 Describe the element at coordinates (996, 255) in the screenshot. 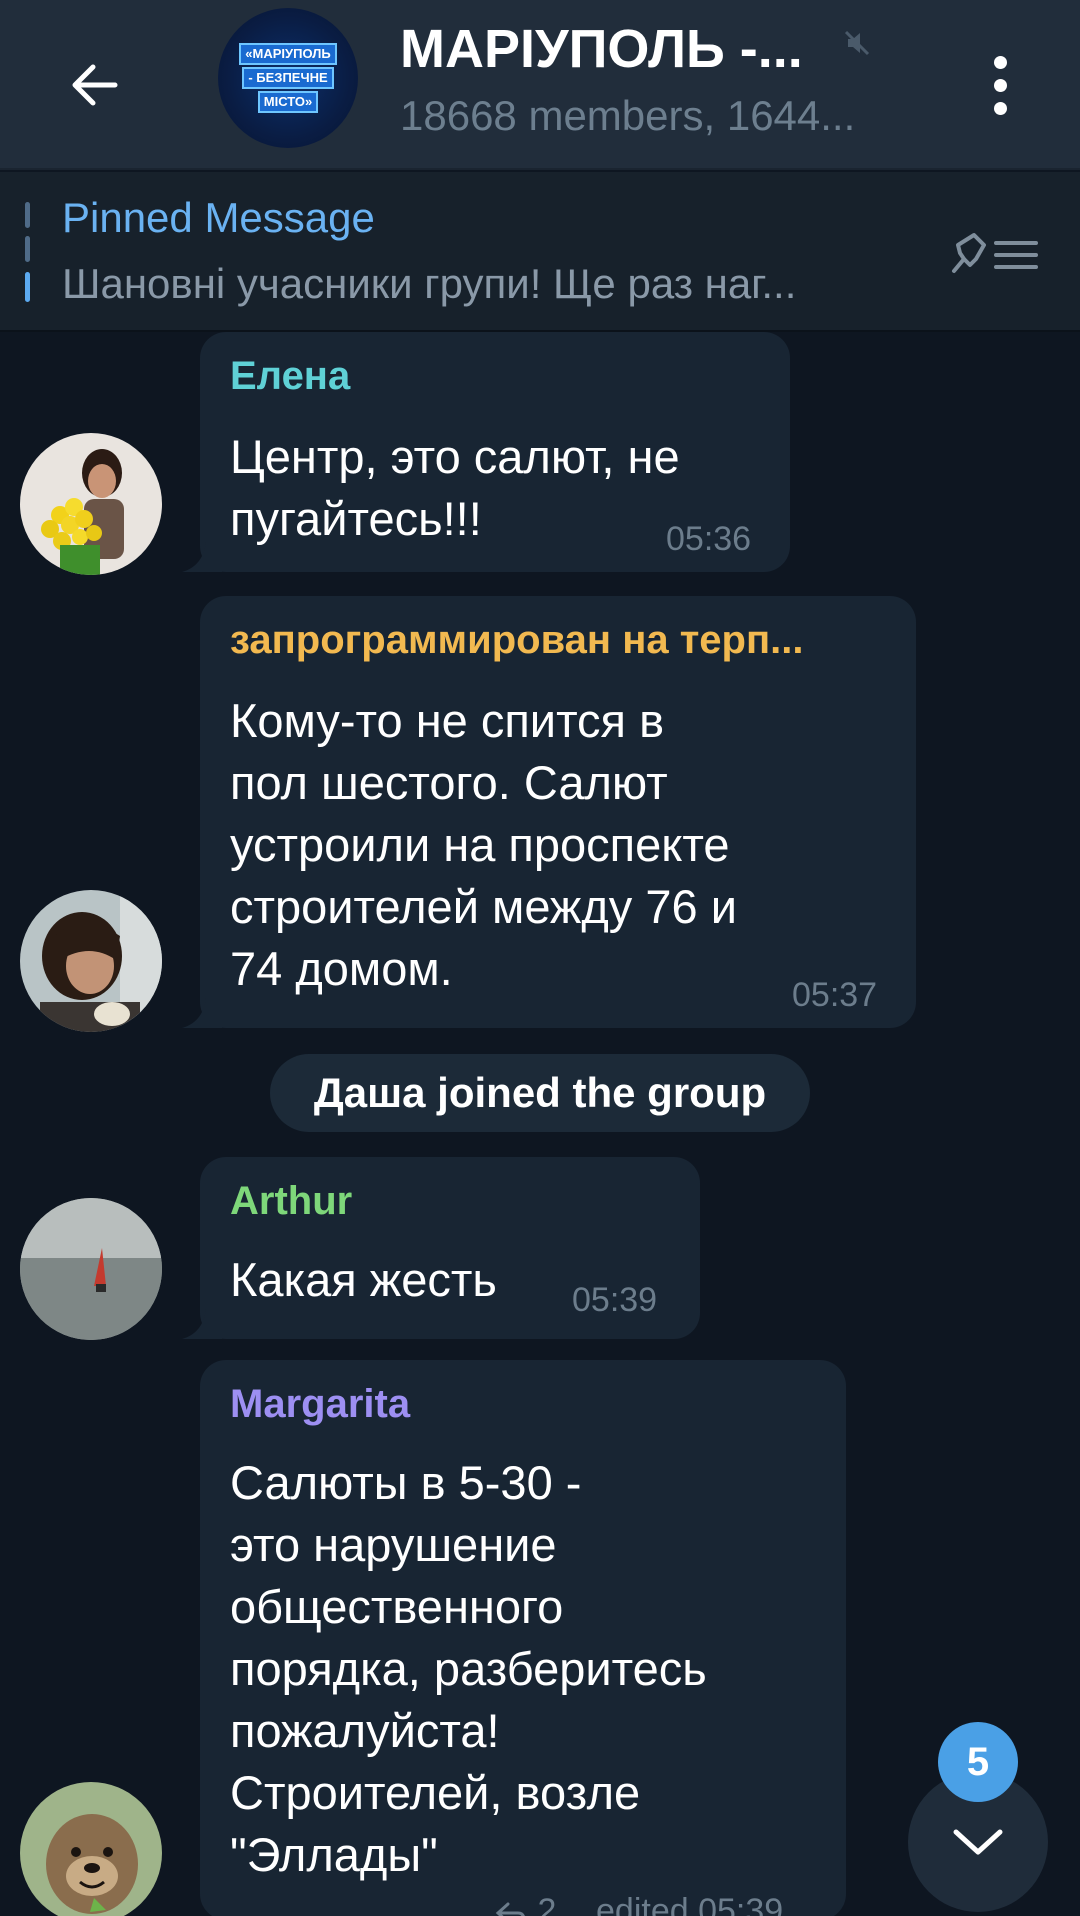

I see `pin-list-icon` at that location.